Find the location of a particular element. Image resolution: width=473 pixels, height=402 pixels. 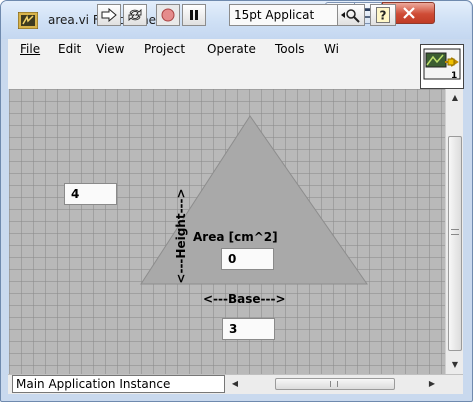

font-size-ring: 15pt Applicat is located at coordinates (286, 15).